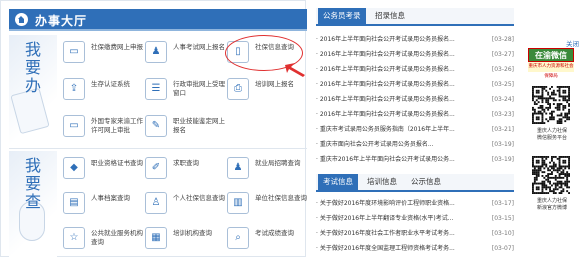 This screenshot has height=257, width=585. I want to click on query-section-label: 我要查, so click(32, 183).